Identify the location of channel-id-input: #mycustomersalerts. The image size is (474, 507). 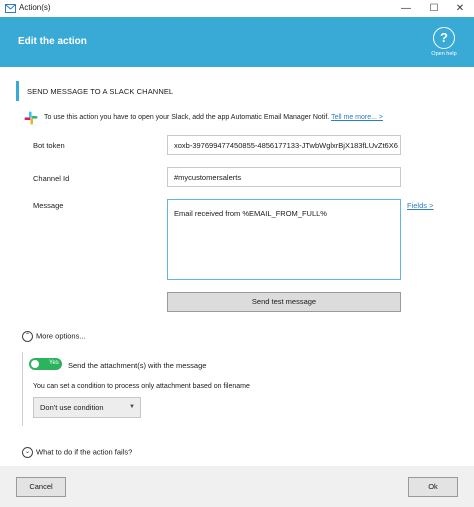
(284, 177).